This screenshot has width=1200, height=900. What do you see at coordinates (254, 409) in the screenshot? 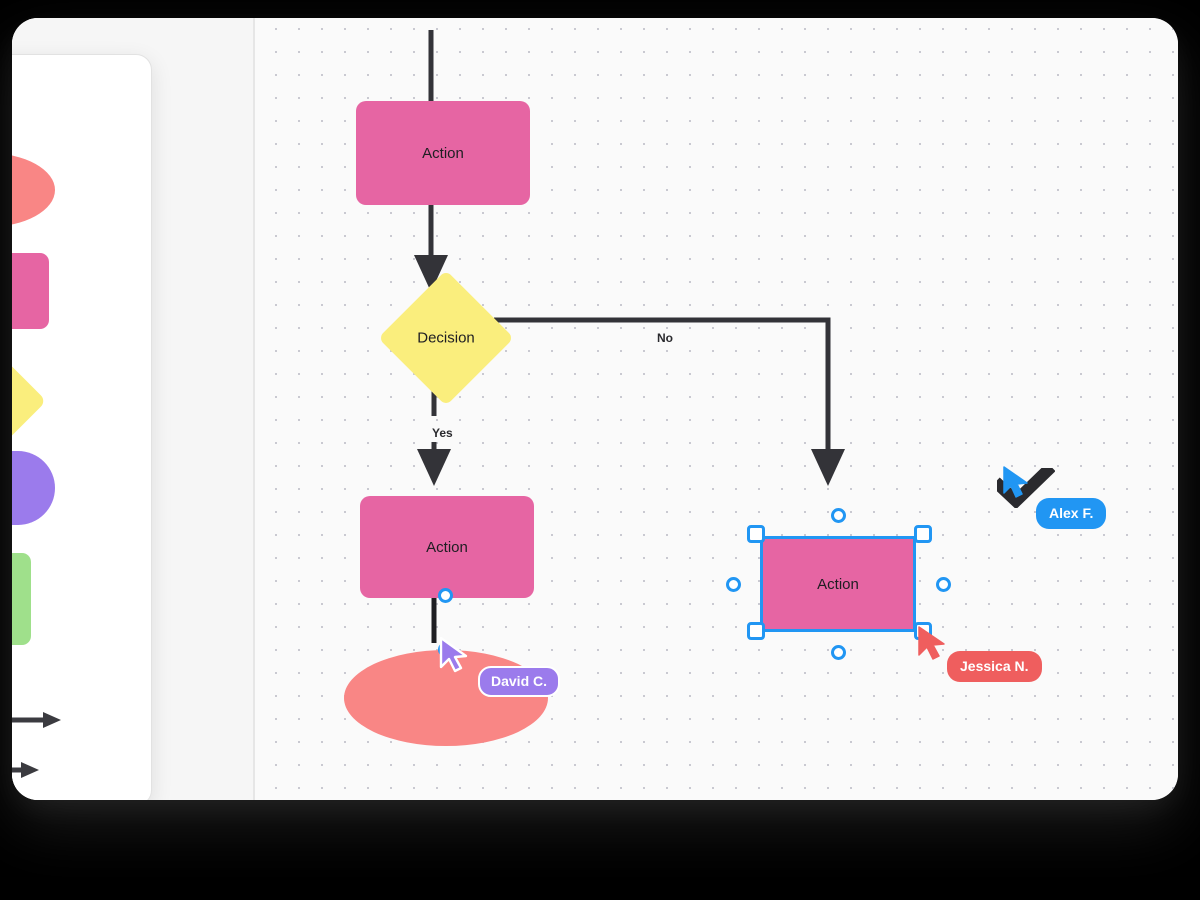
I see `canvas-divider` at bounding box center [254, 409].